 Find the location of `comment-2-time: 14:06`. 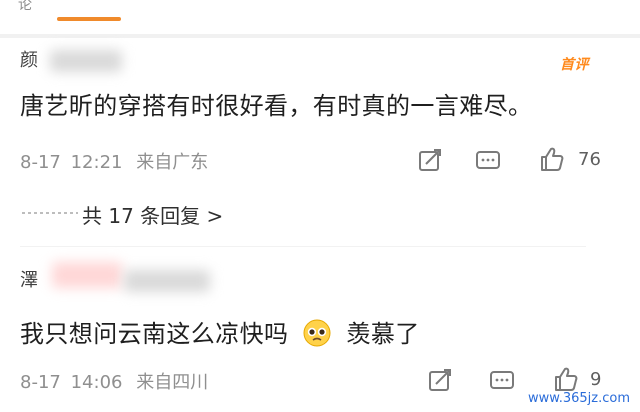

comment-2-time: 14:06 is located at coordinates (96, 382).